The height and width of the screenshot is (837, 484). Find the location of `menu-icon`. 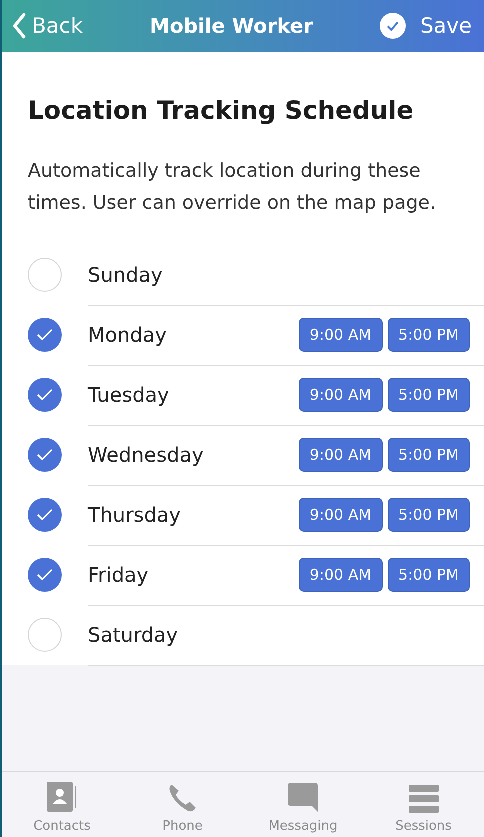

menu-icon is located at coordinates (423, 799).